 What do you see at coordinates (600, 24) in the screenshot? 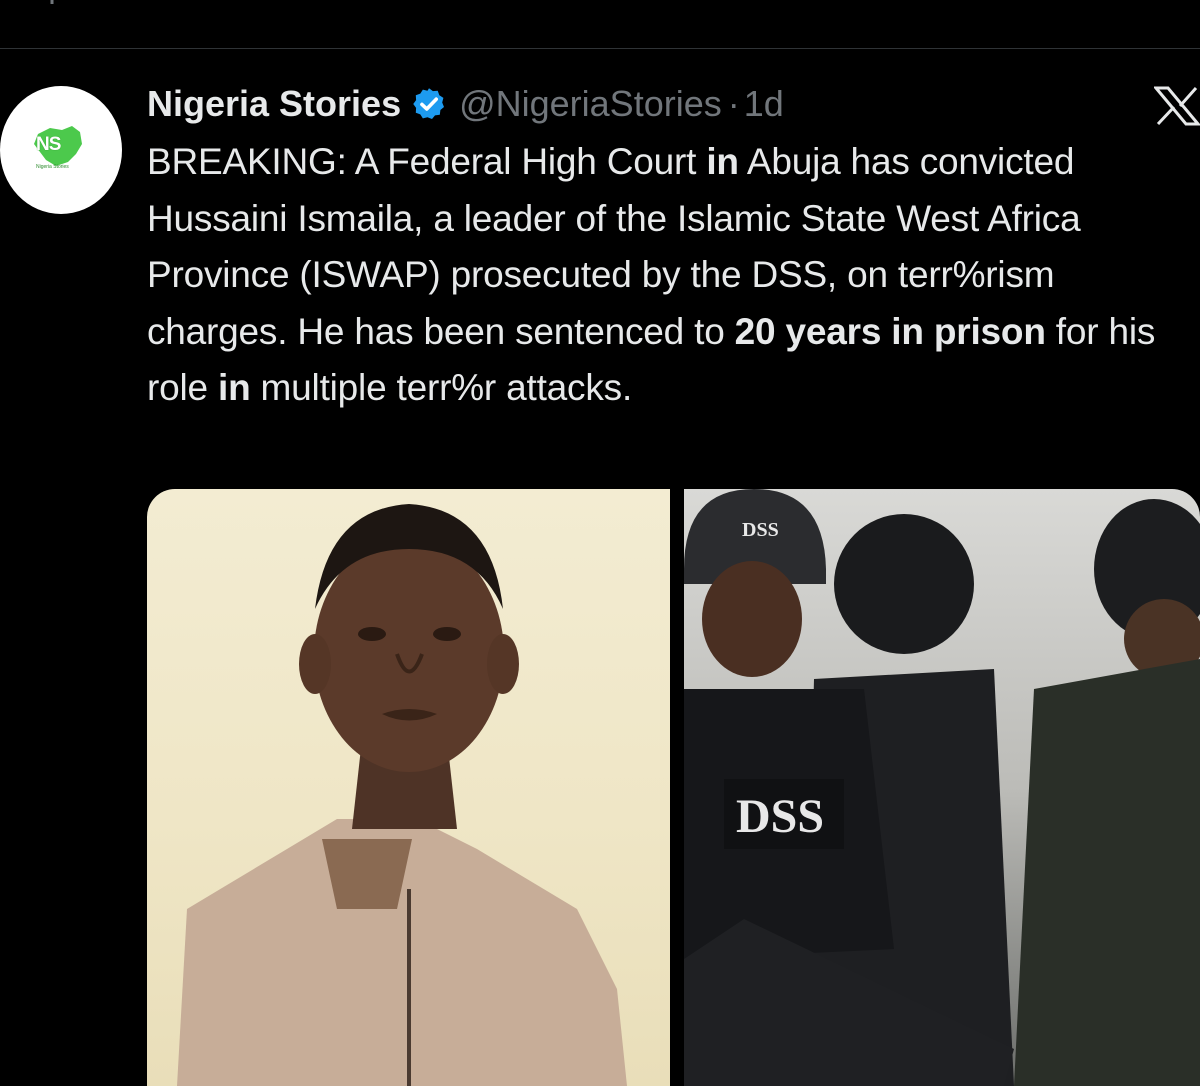
I see `previous-tweet-action-bar` at bounding box center [600, 24].